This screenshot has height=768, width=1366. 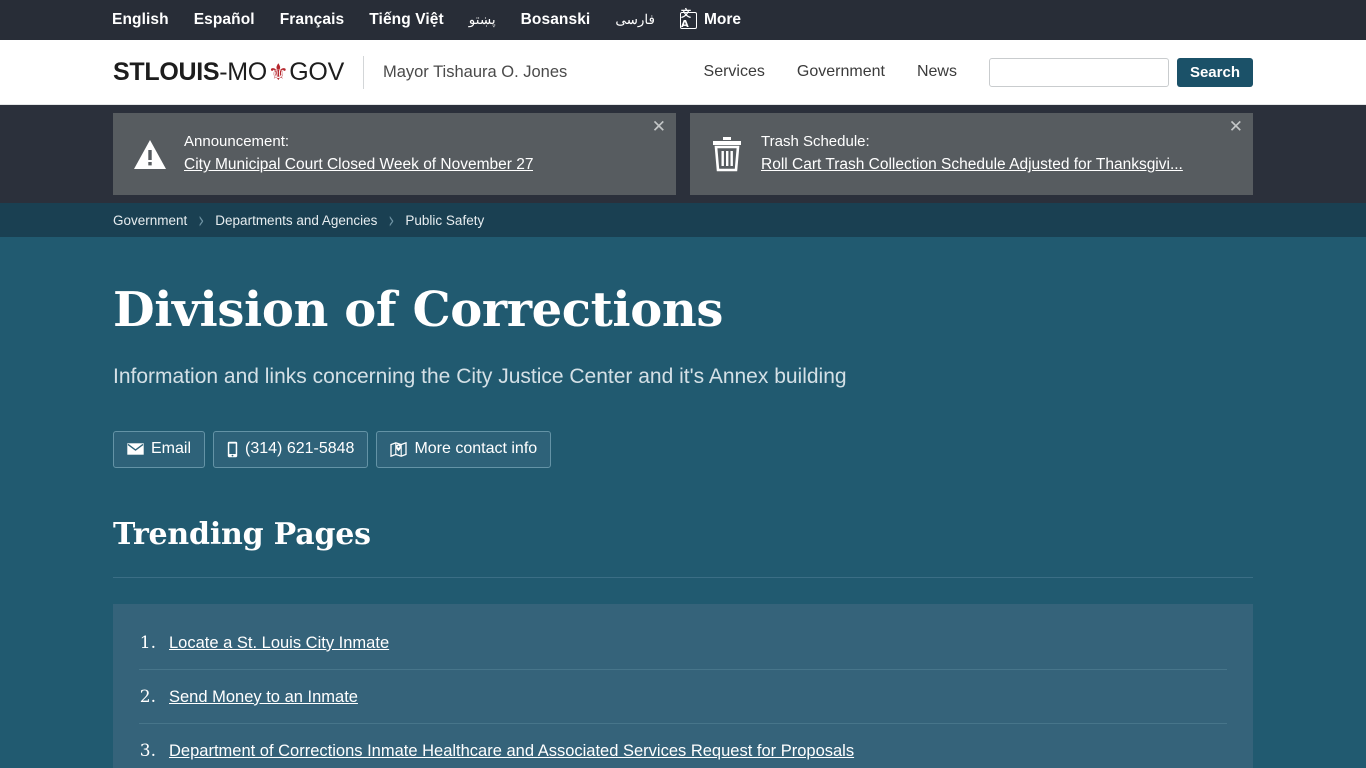 I want to click on nav-link-services: Services, so click(x=734, y=72).